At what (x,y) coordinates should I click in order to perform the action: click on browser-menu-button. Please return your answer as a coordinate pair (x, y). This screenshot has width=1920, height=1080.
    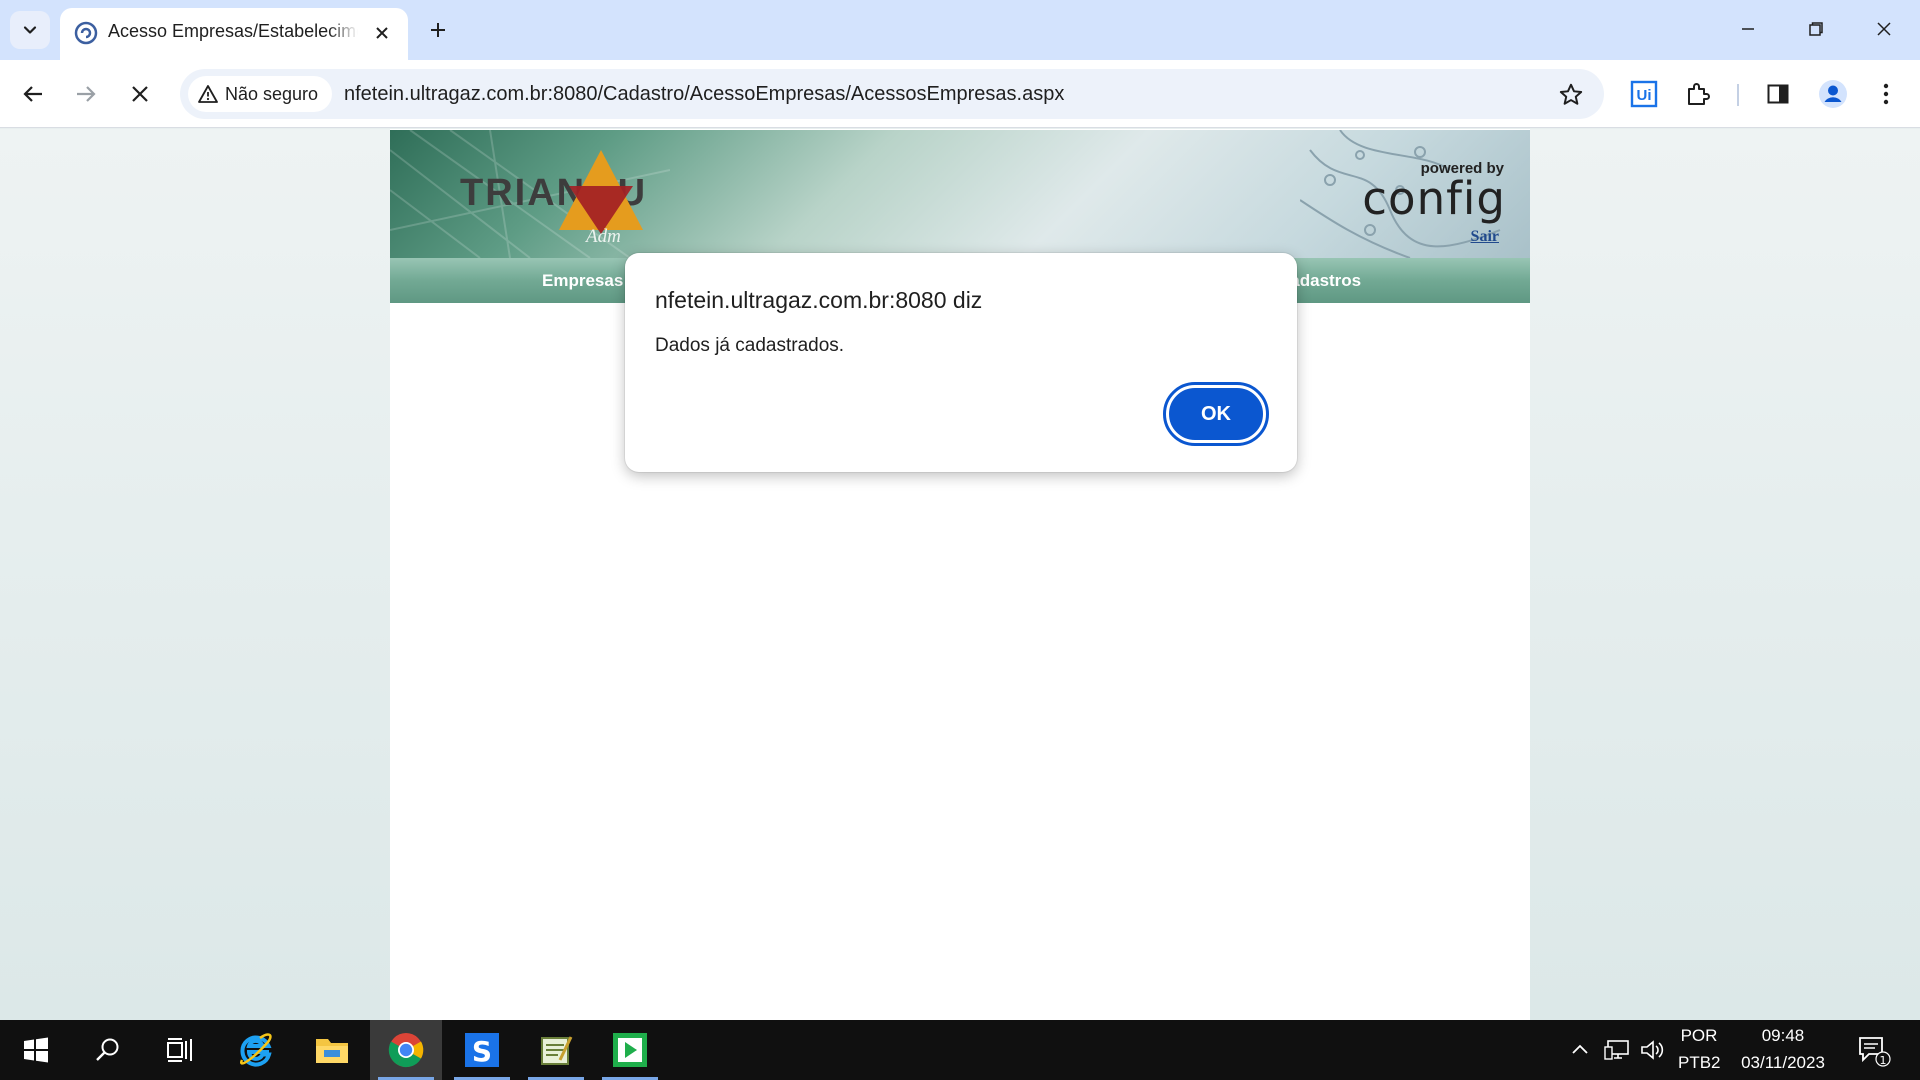
    Looking at the image, I should click on (1886, 94).